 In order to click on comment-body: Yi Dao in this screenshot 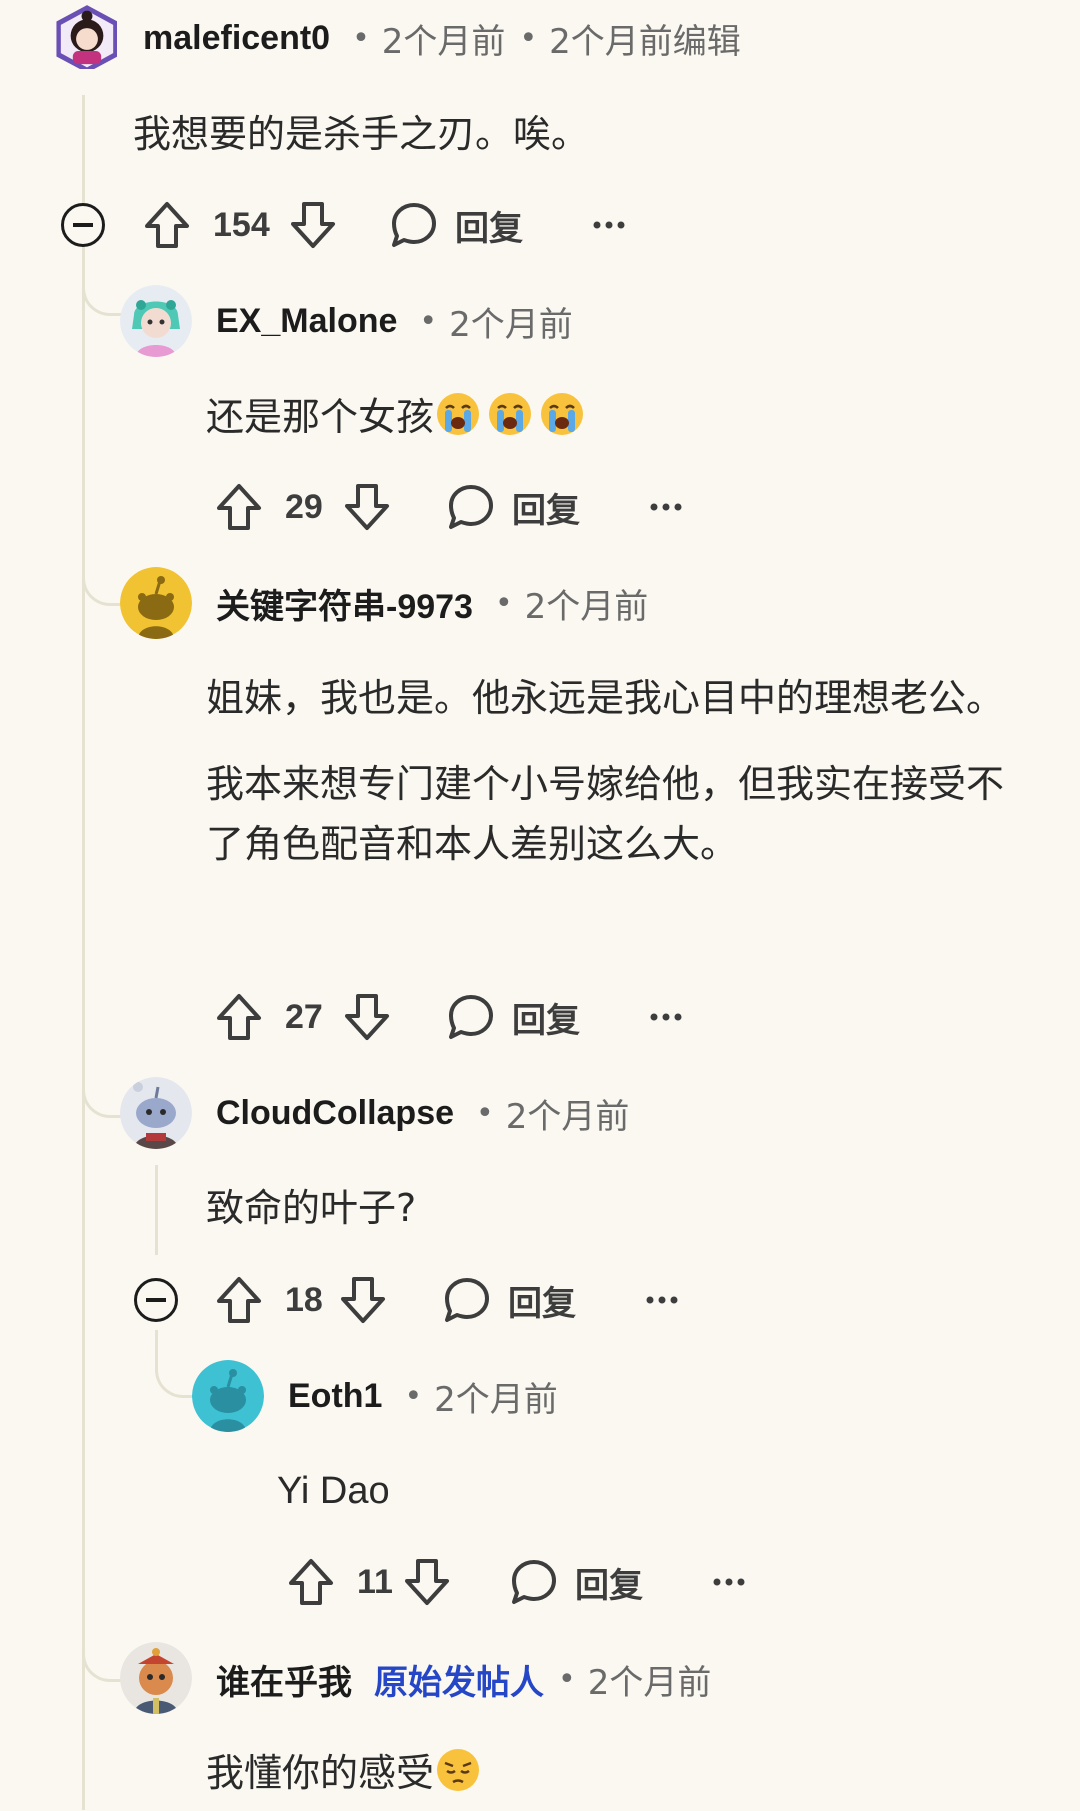, I will do `click(678, 1491)`.